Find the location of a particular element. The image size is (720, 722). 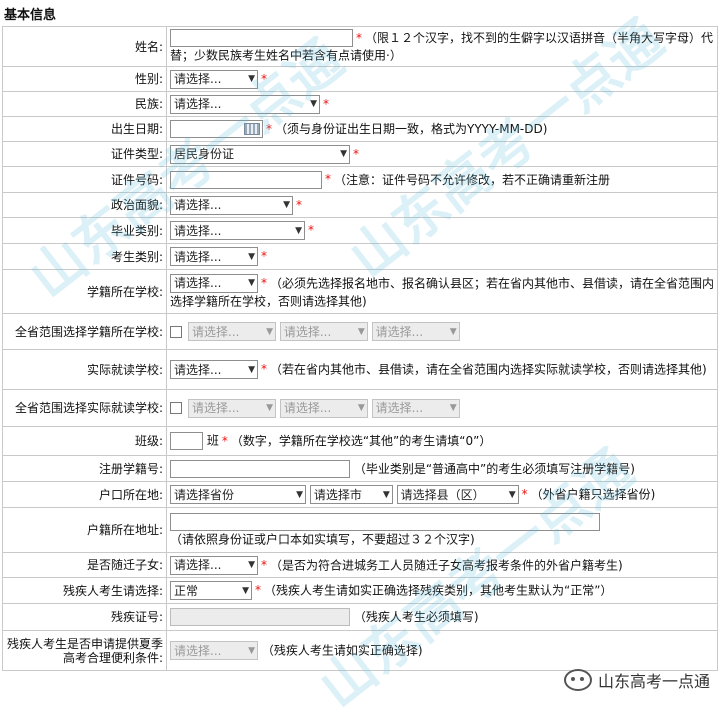

logo-text: 山东高考一点通 is located at coordinates (653, 681).